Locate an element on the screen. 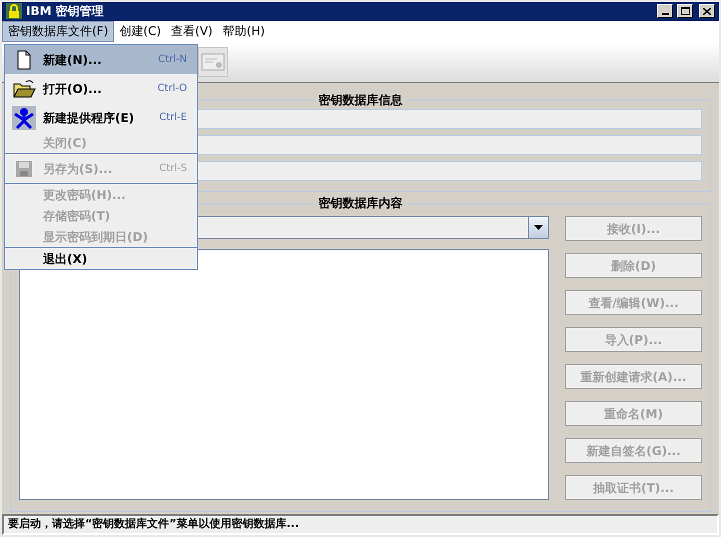 The image size is (721, 537). caret-icon is located at coordinates (538, 227).